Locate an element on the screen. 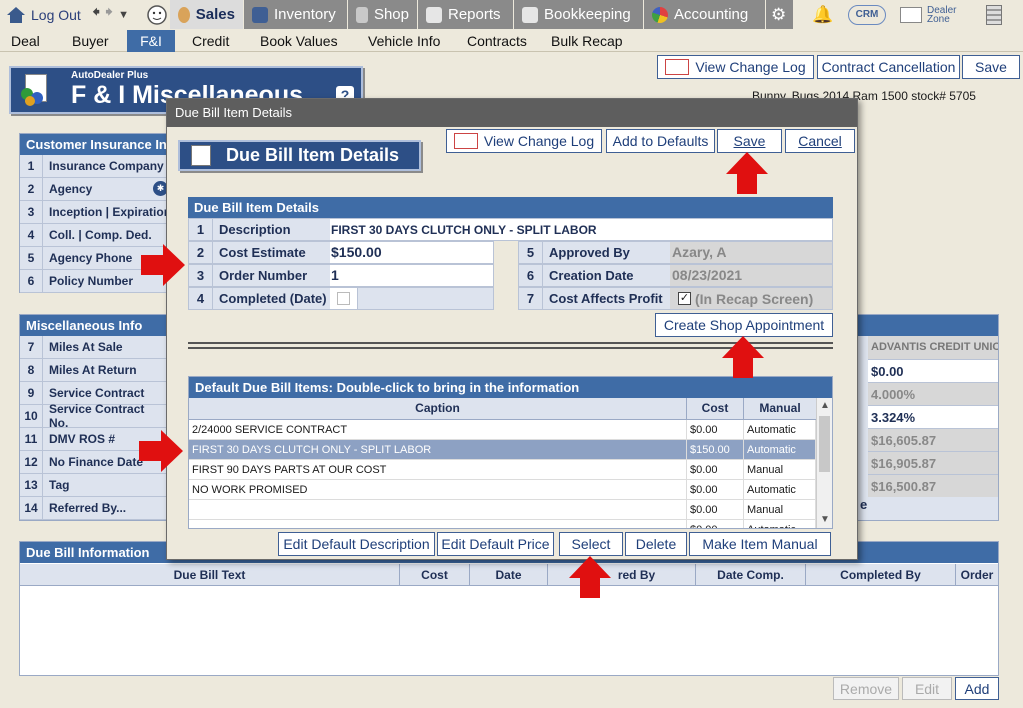  logout-button: Log Out is located at coordinates (43, 14).